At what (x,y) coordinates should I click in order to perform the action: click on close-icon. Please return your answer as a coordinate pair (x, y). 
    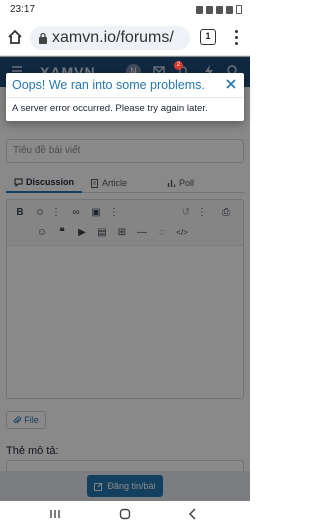
    Looking at the image, I should click on (231, 84).